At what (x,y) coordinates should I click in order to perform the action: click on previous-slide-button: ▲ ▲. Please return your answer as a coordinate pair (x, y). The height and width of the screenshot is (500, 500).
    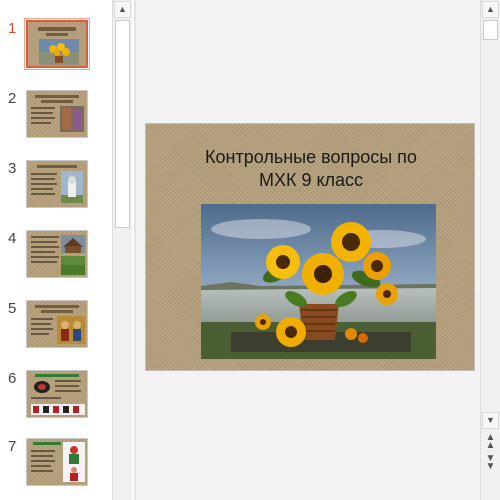
    Looking at the image, I should click on (490, 441).